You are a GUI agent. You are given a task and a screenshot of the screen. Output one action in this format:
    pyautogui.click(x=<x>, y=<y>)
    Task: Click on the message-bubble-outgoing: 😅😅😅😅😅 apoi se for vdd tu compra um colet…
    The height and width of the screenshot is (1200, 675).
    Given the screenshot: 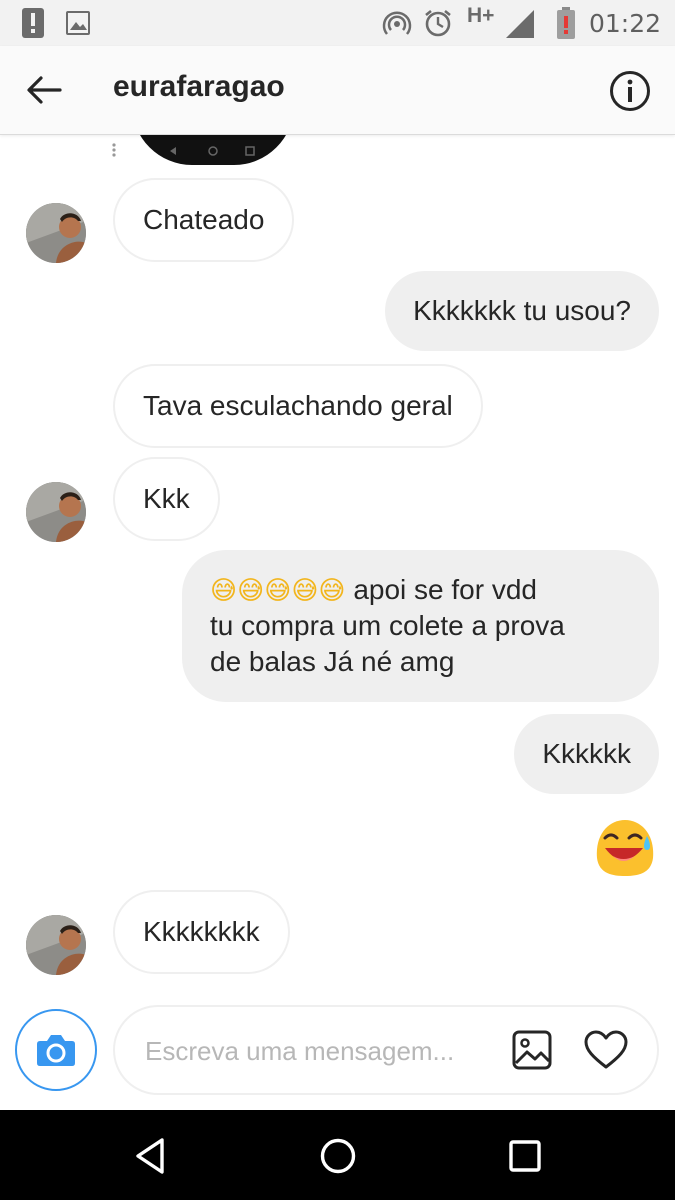 What is the action you would take?
    pyautogui.click(x=420, y=626)
    